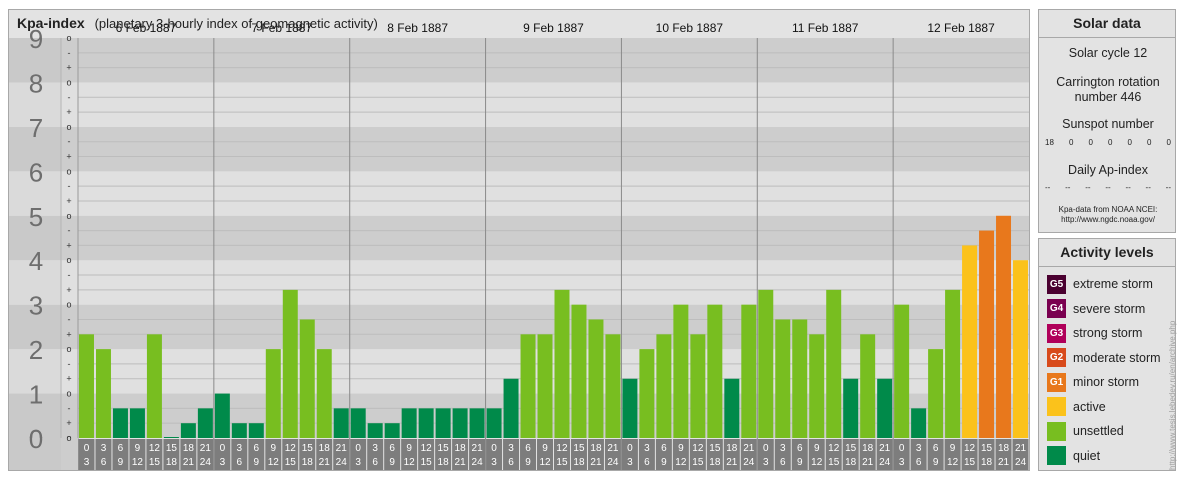 The height and width of the screenshot is (480, 1184). Describe the element at coordinates (1108, 97) in the screenshot. I see `carrington-rotation-number: number 446` at that location.